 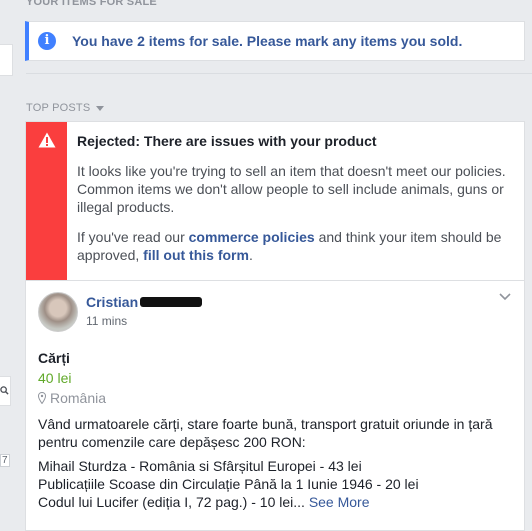 I want to click on info-icon: i, so click(x=47, y=41).